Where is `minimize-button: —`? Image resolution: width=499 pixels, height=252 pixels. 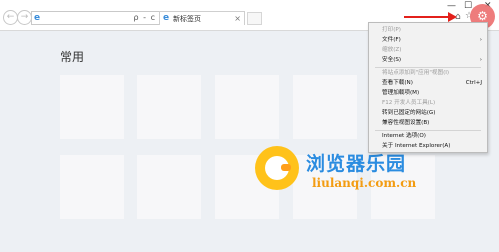 minimize-button: — is located at coordinates (451, 6).